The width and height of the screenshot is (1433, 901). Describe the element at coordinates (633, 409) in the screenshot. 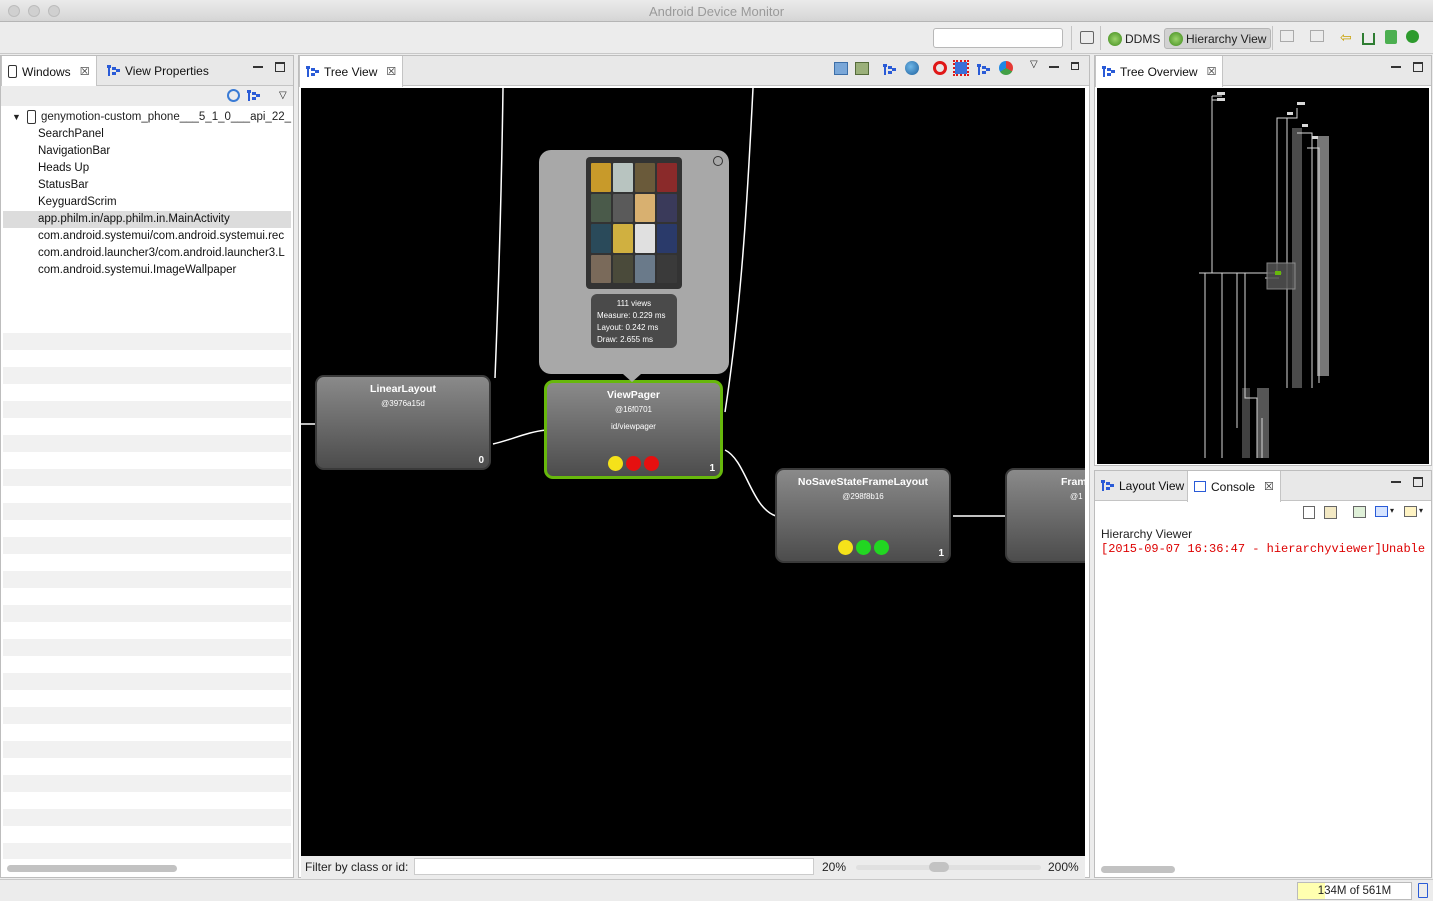

I see `node-hash: @16f0701` at that location.